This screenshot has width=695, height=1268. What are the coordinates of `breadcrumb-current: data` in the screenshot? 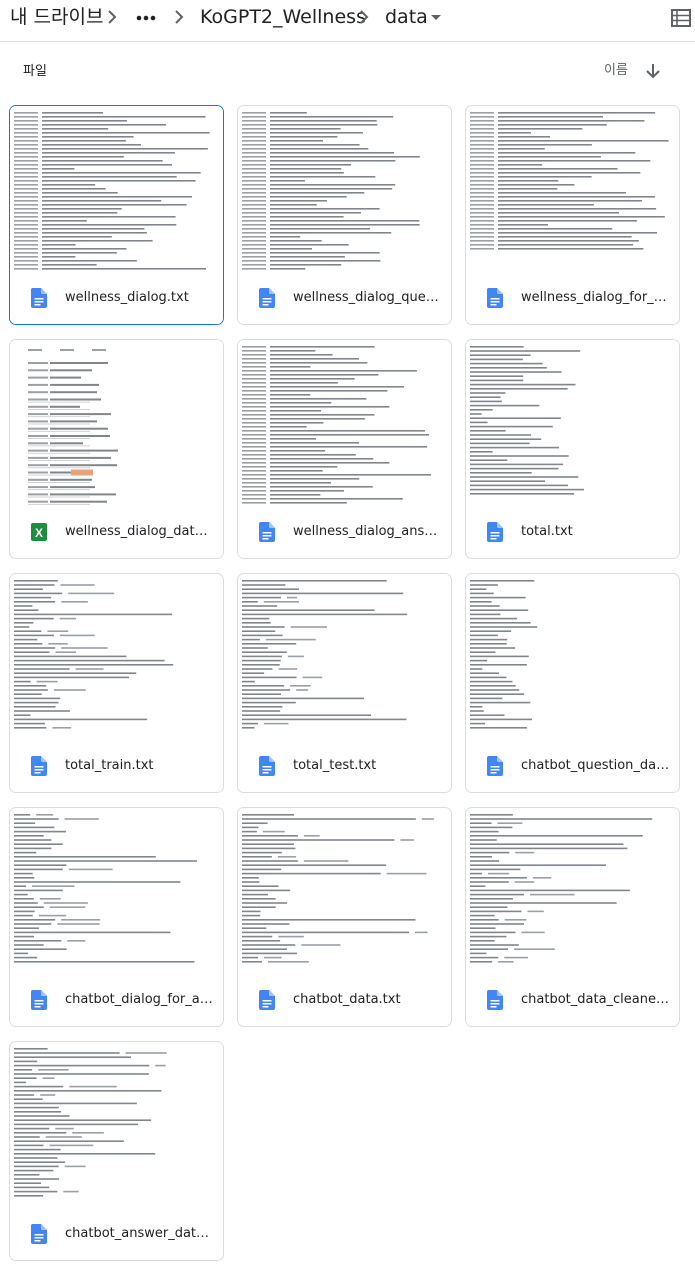 It's located at (406, 17).